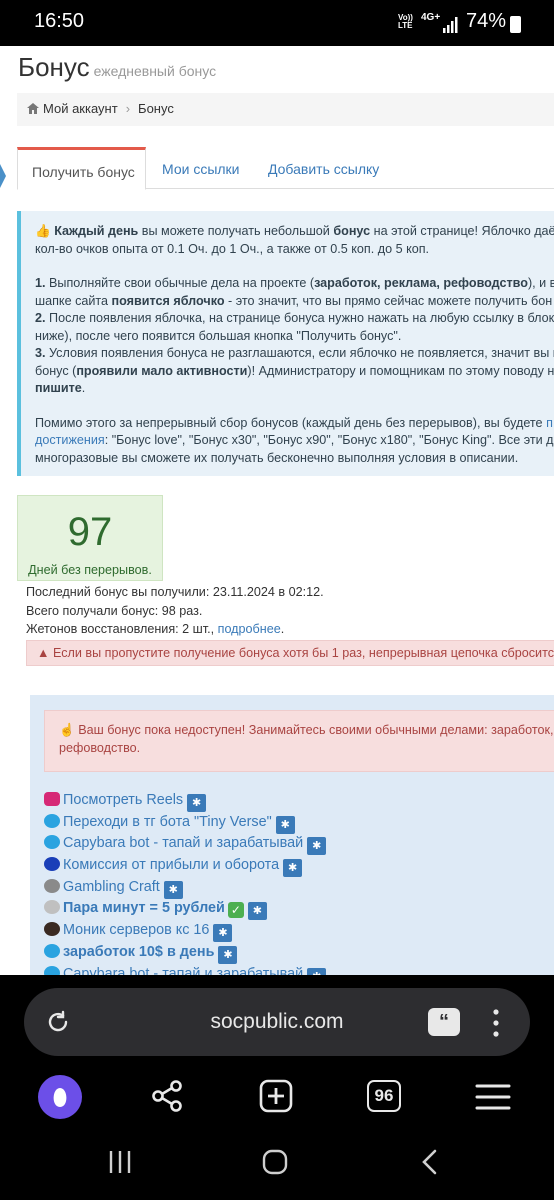  What do you see at coordinates (277, 1022) in the screenshot?
I see `address-bar: socpublic.com “` at bounding box center [277, 1022].